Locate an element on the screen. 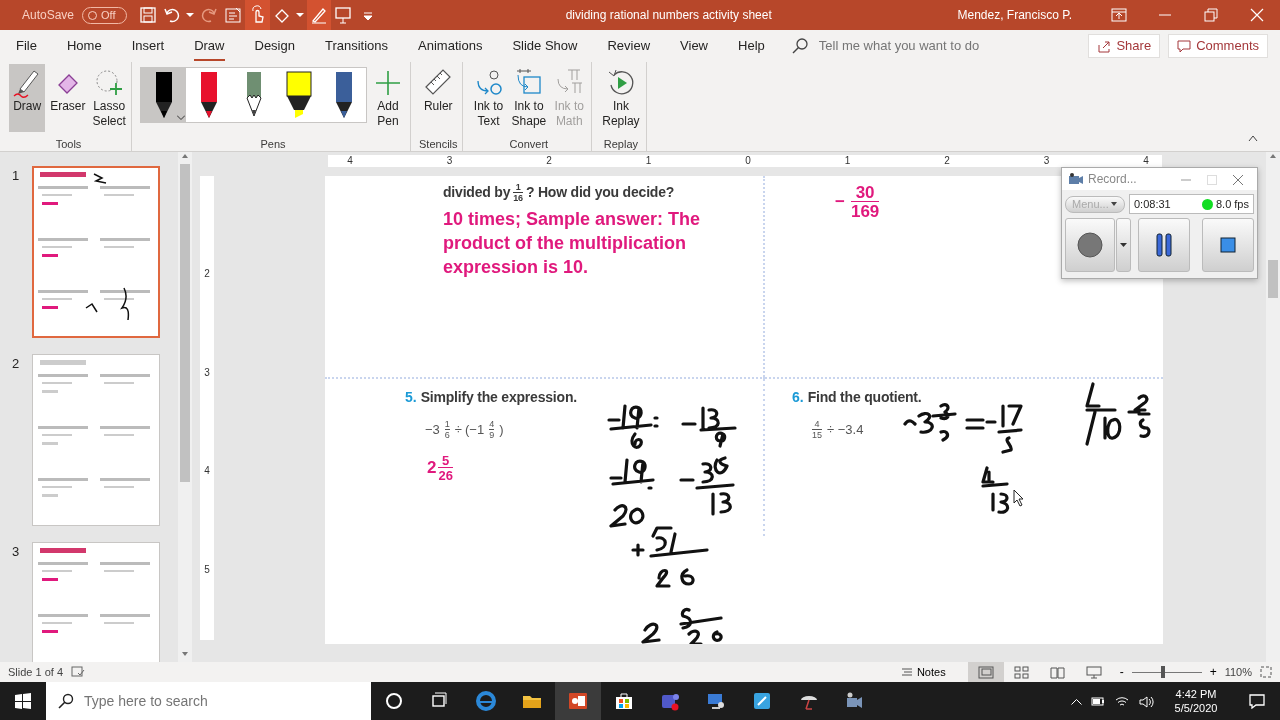 This screenshot has width=1280, height=720. ink-replay-button: Ink Replay is located at coordinates (621, 98).